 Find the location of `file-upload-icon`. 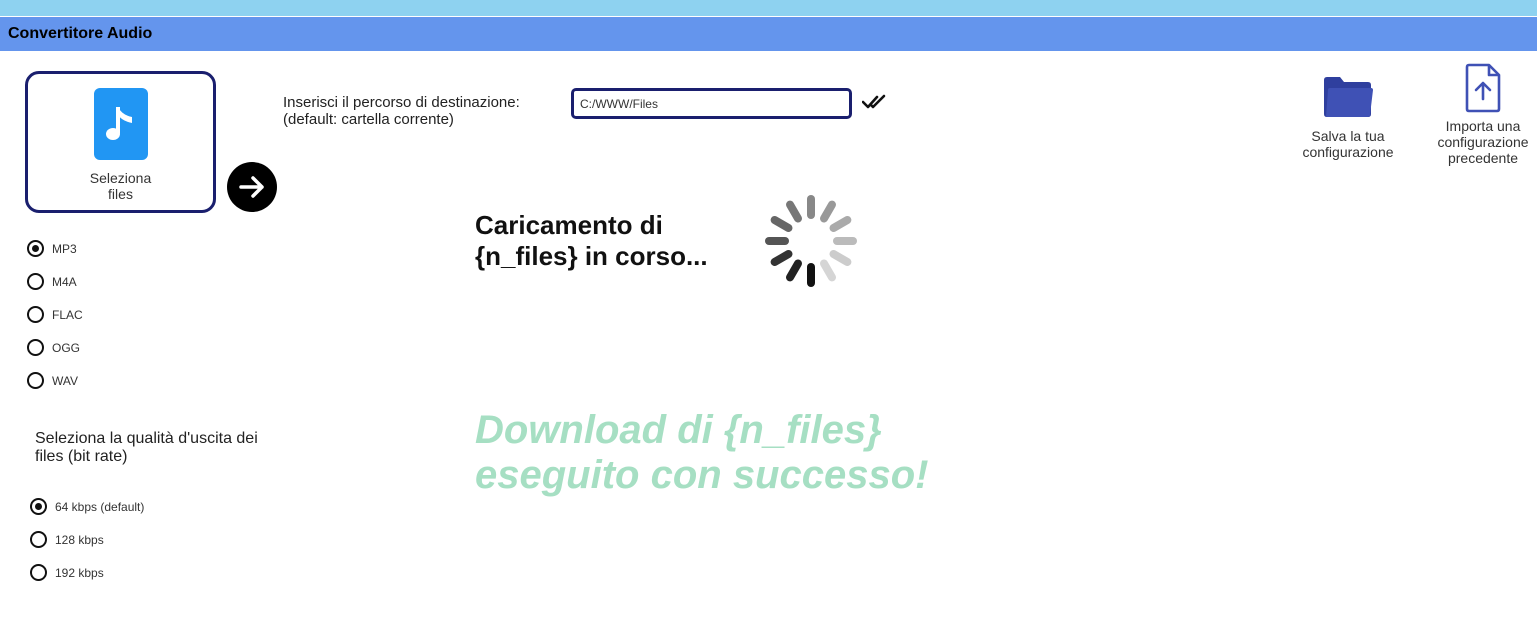

file-upload-icon is located at coordinates (1483, 88).